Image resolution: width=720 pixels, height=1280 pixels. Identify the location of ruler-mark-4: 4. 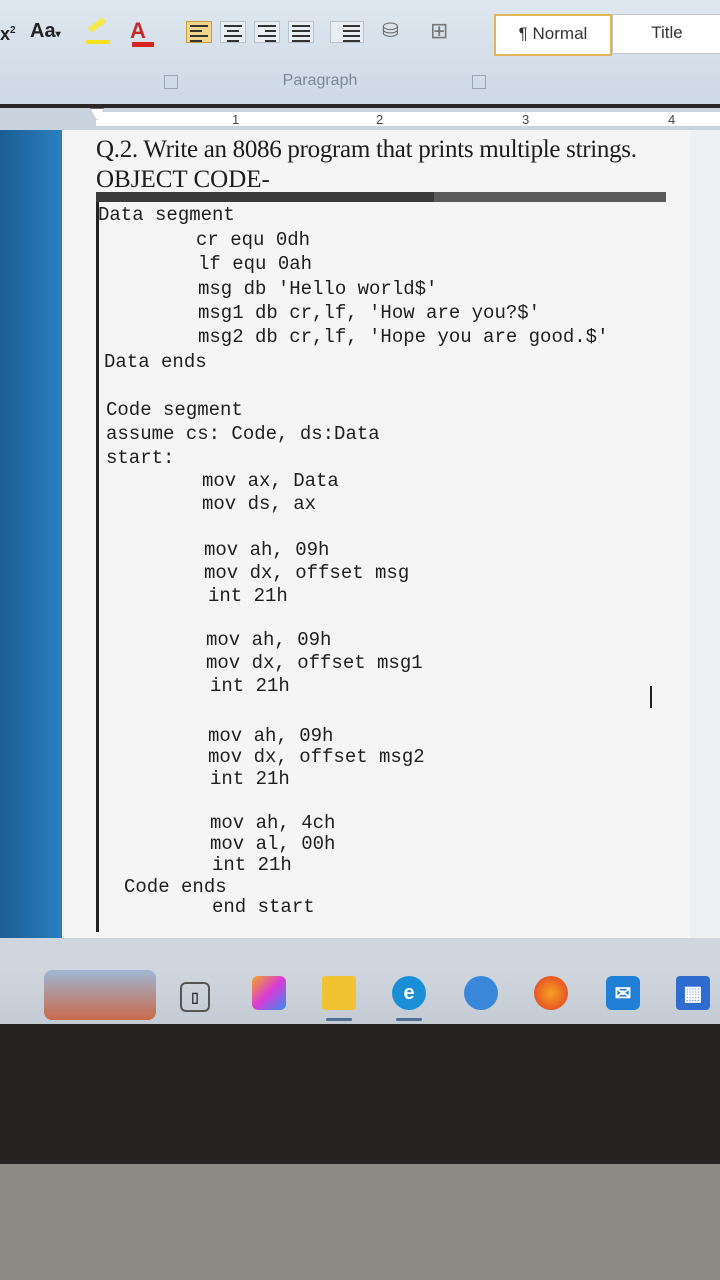
(672, 119).